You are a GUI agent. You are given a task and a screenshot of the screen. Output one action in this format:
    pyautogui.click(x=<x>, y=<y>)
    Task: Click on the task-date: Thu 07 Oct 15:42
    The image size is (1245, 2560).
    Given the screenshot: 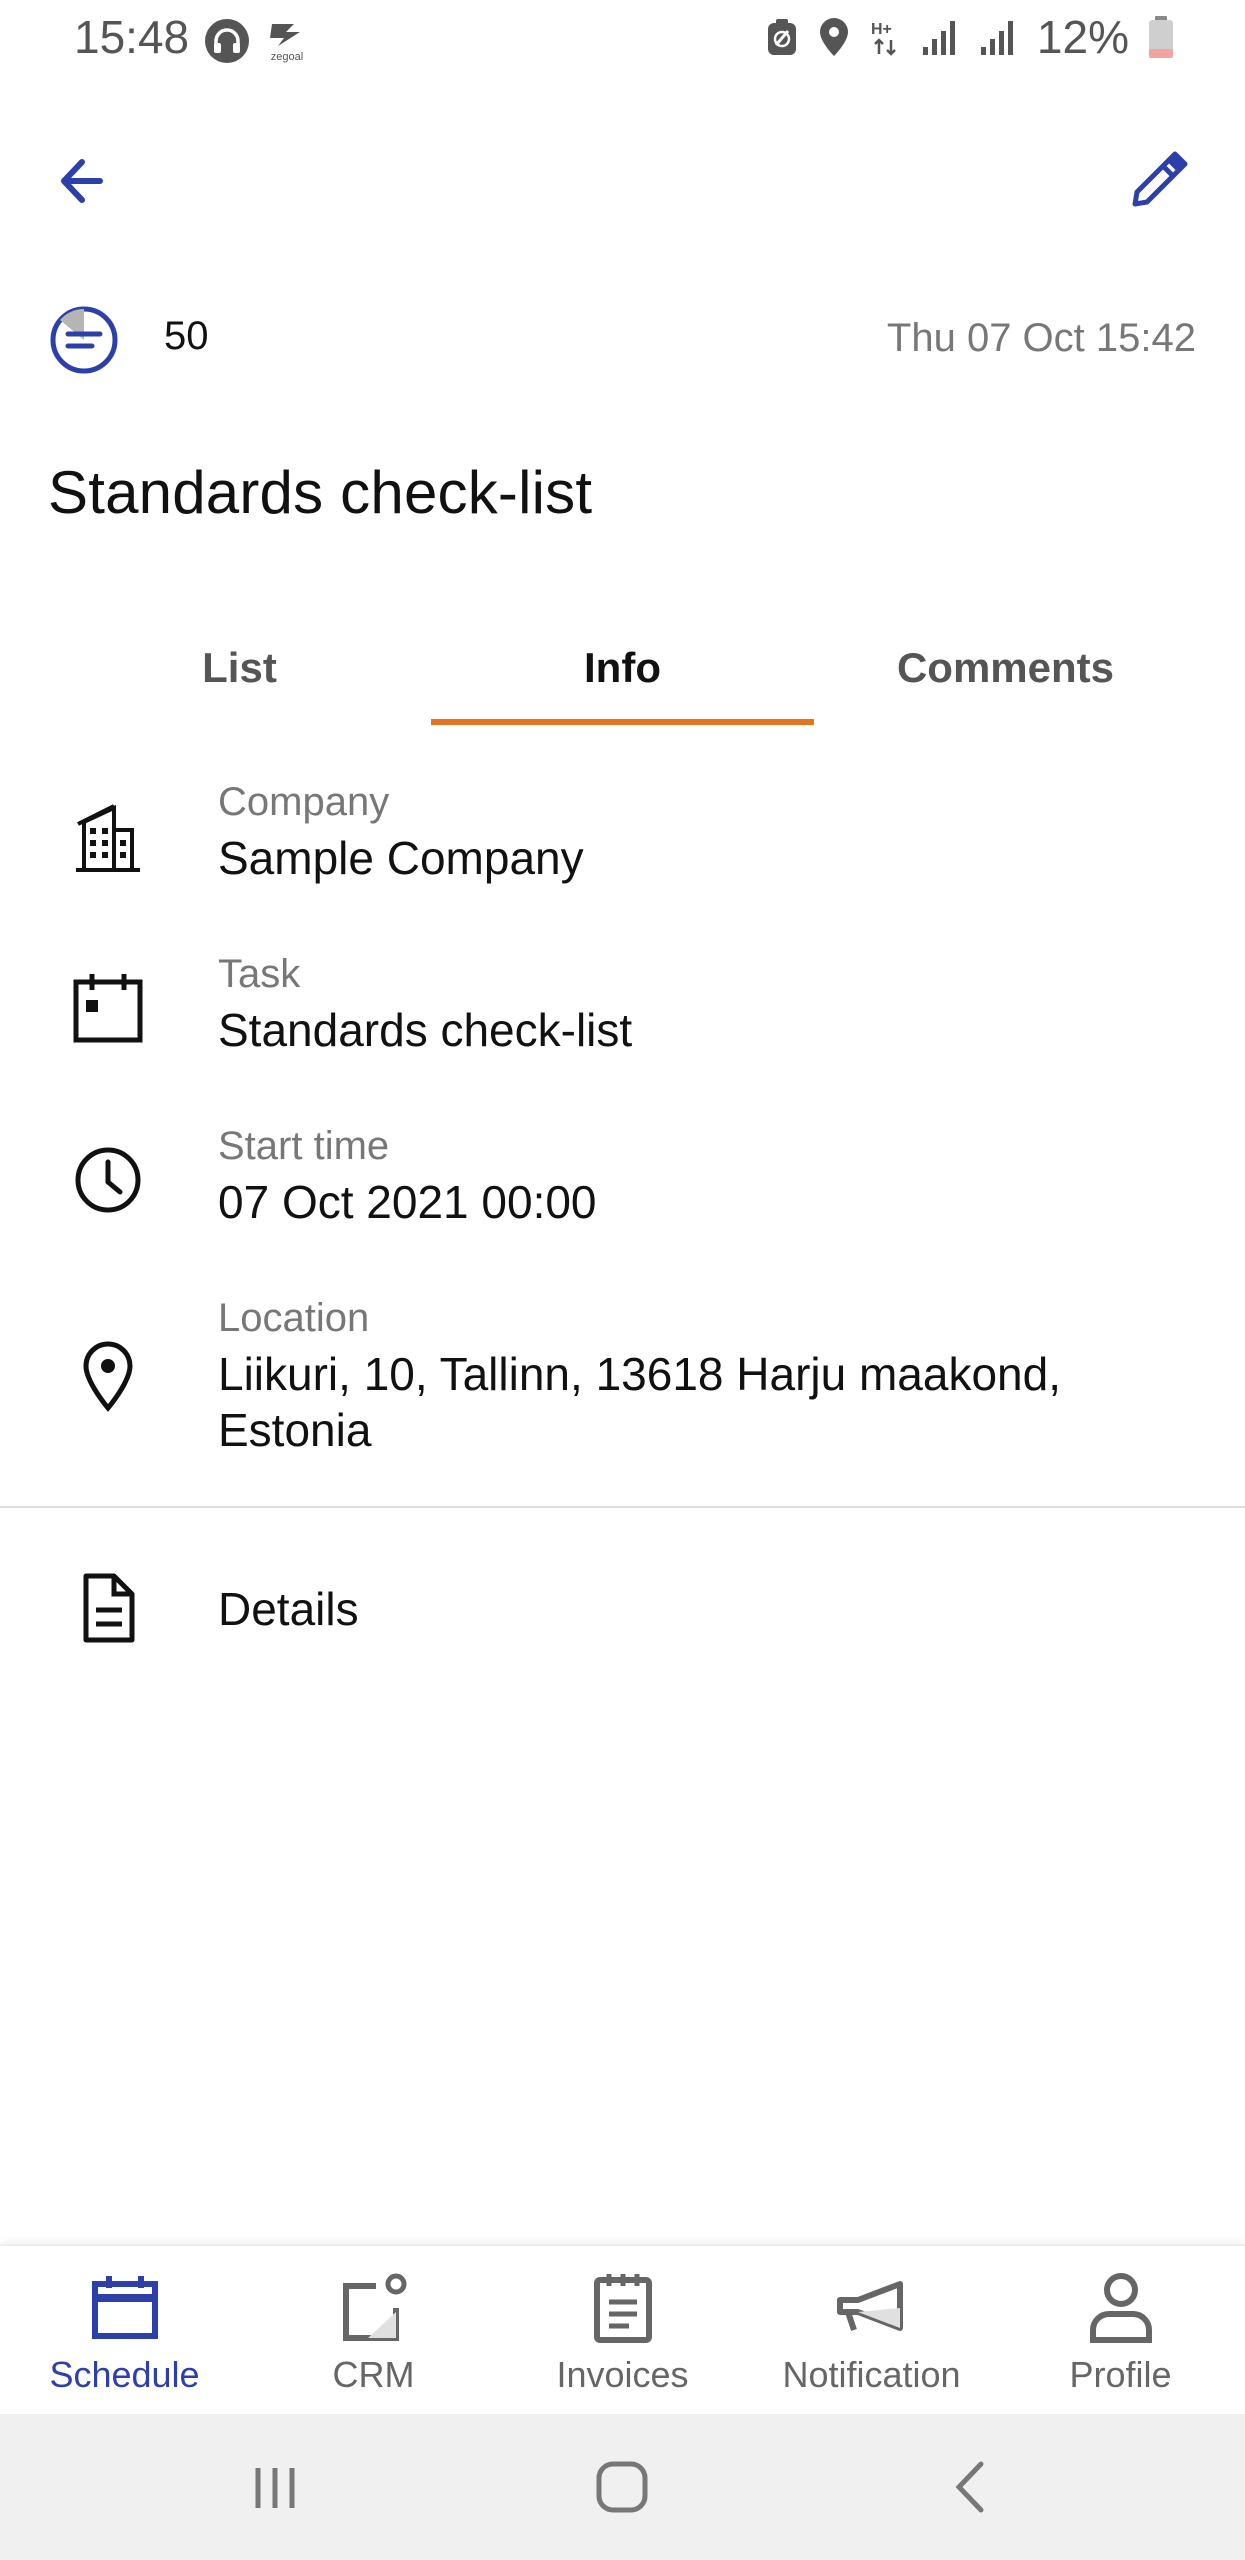 What is the action you would take?
    pyautogui.click(x=1041, y=338)
    